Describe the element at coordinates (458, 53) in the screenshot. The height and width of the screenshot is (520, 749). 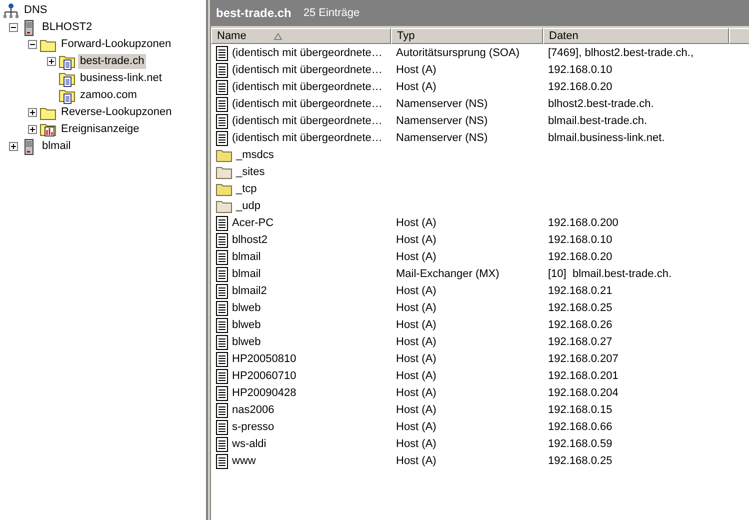
I see `record-type: Autoritätsursprung (SOA)` at that location.